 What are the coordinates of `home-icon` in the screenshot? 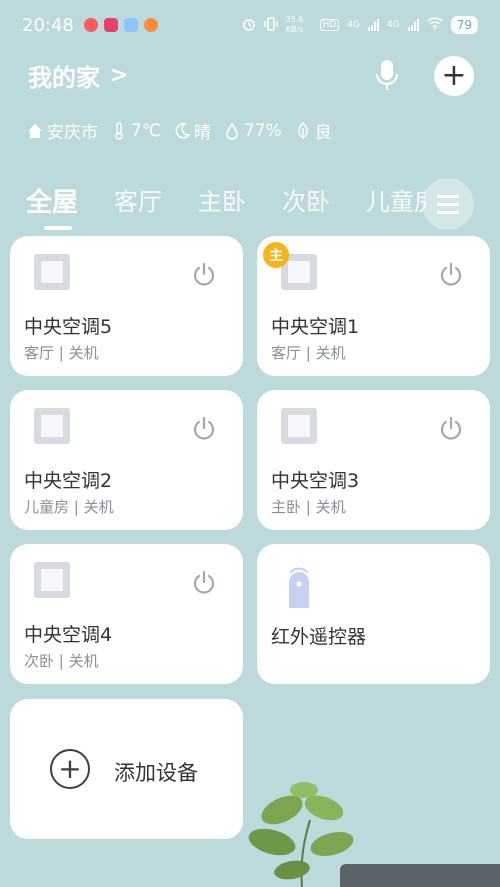 It's located at (35, 130).